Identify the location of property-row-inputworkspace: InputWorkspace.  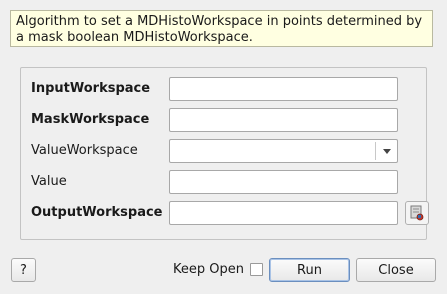
(223, 89).